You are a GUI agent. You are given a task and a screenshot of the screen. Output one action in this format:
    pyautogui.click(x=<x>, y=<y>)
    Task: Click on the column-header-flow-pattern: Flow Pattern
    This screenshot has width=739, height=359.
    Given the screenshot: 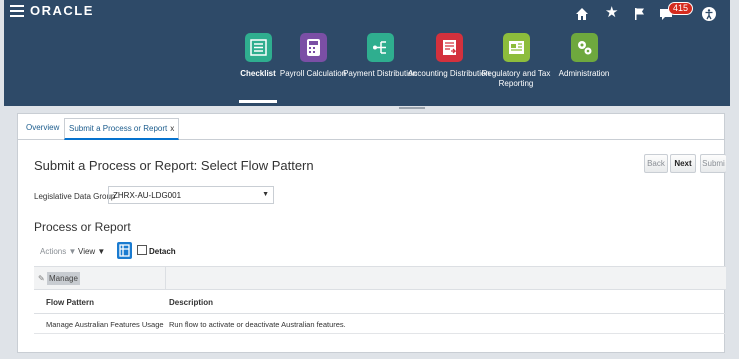 What is the action you would take?
    pyautogui.click(x=70, y=302)
    